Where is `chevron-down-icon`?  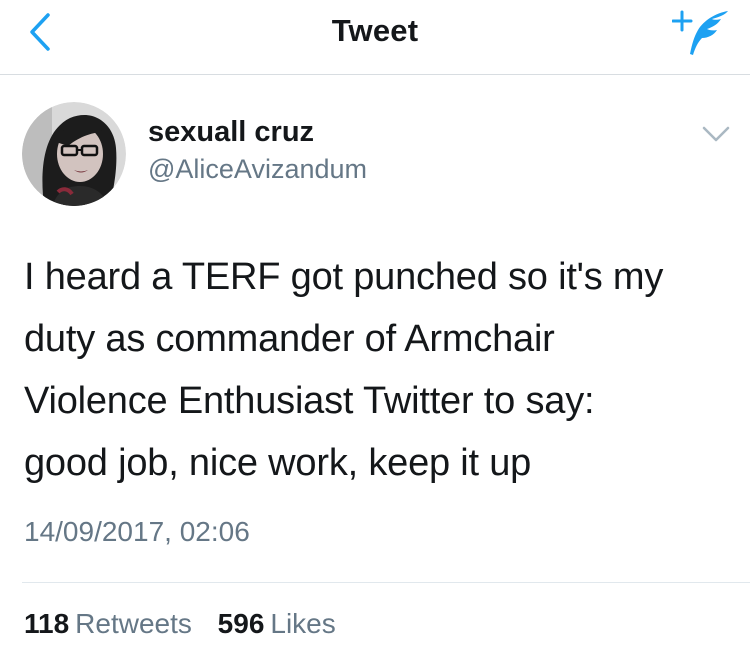
chevron-down-icon is located at coordinates (716, 134).